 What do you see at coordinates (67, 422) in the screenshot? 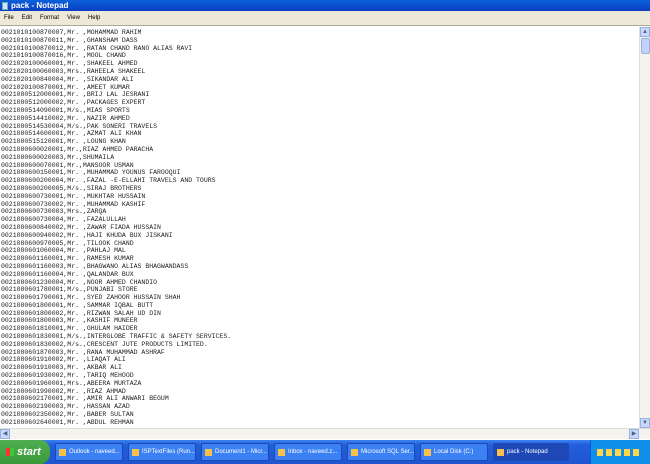
I see `text-line: 0021080602640001,Mr. ,ABDUL REHMAN` at bounding box center [67, 422].